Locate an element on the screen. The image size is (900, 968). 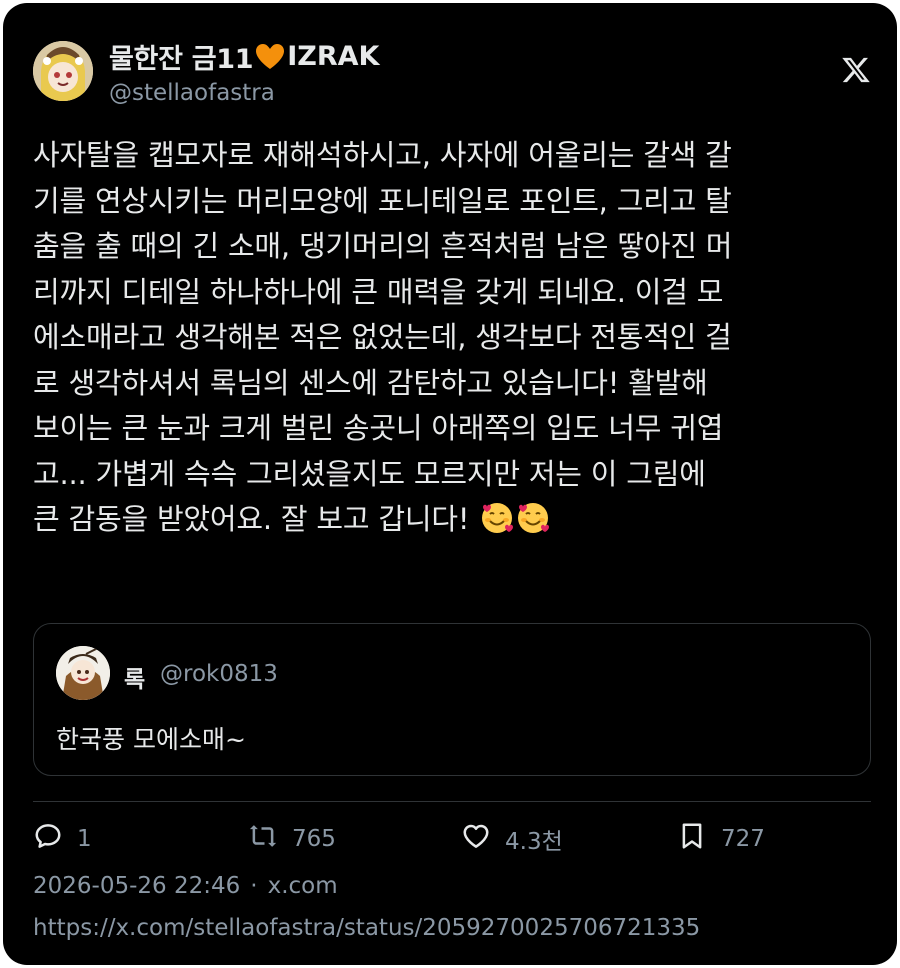
quoted-author-avatar is located at coordinates (83, 673).